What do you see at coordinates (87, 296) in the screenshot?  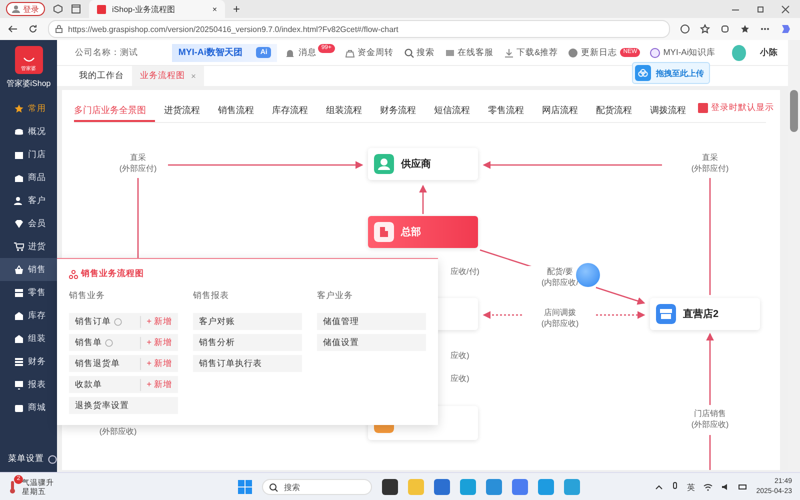 I see `column-heading: 销售业务` at bounding box center [87, 296].